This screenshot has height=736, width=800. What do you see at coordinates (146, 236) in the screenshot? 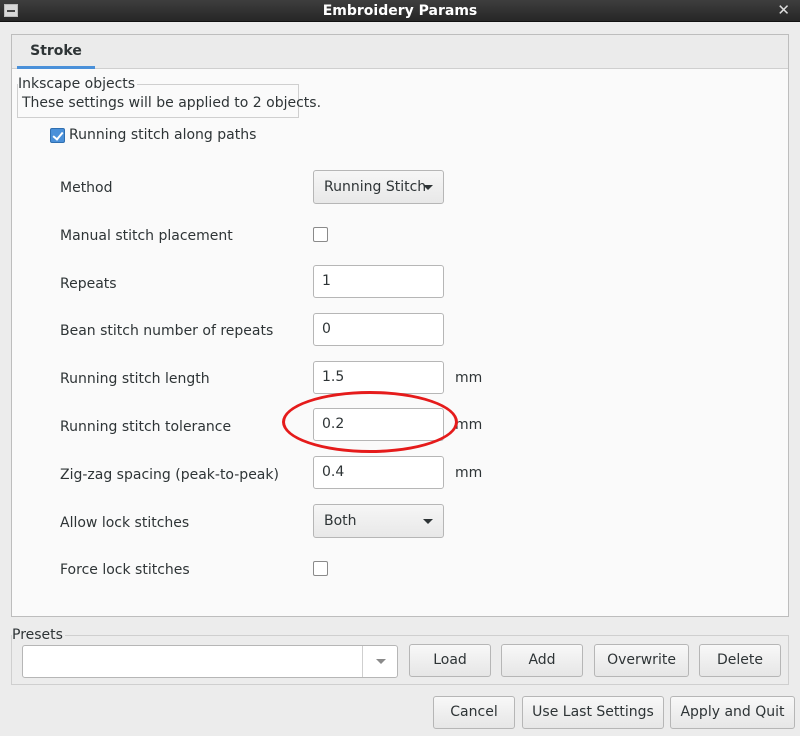
I see `manual-stitch-placement-label: Manual stitch placement` at bounding box center [146, 236].